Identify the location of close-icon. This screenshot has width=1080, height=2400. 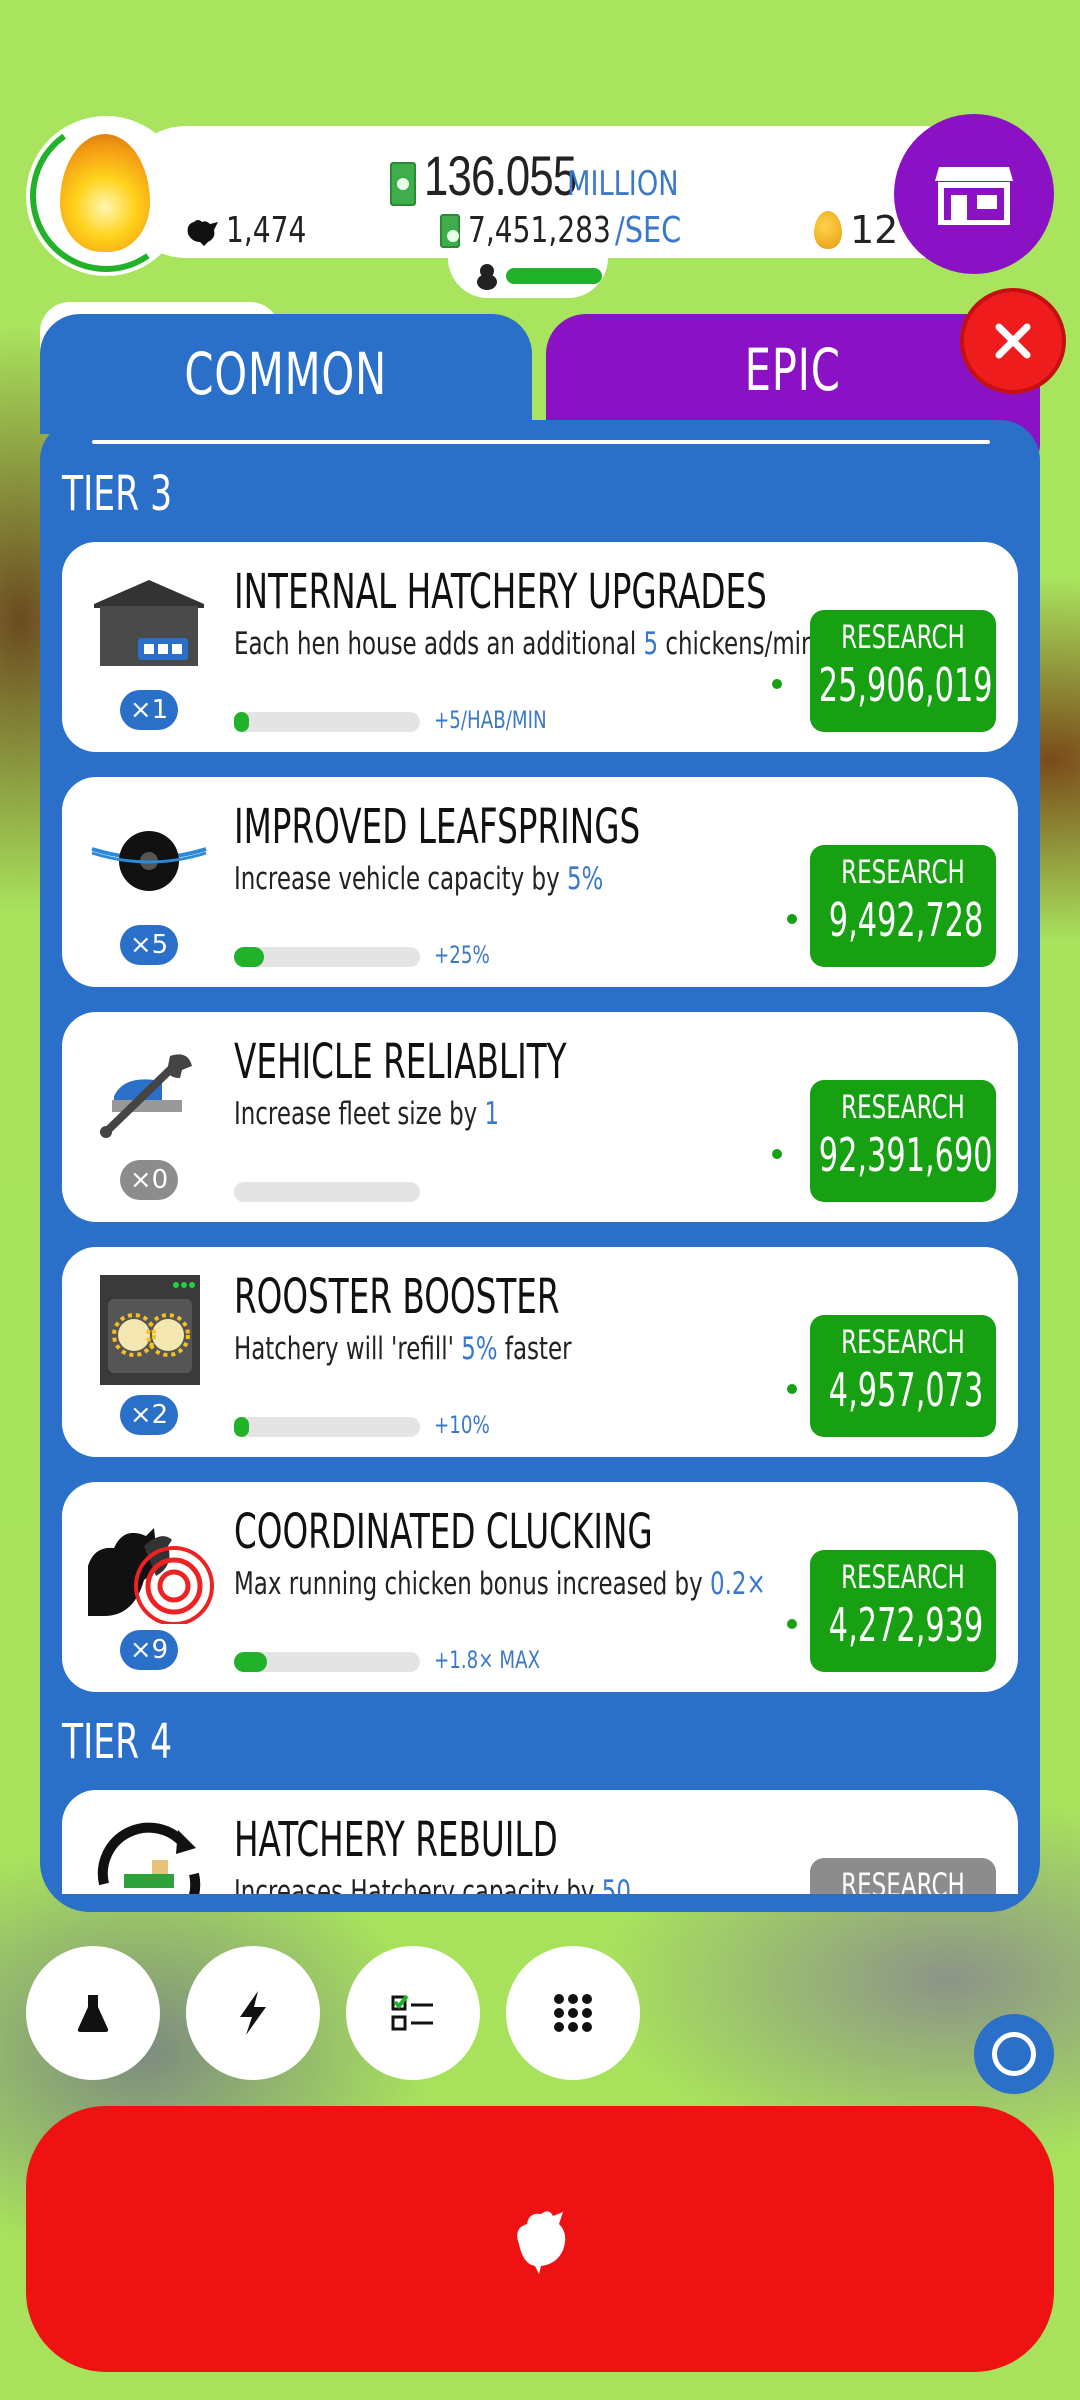
(1013, 341).